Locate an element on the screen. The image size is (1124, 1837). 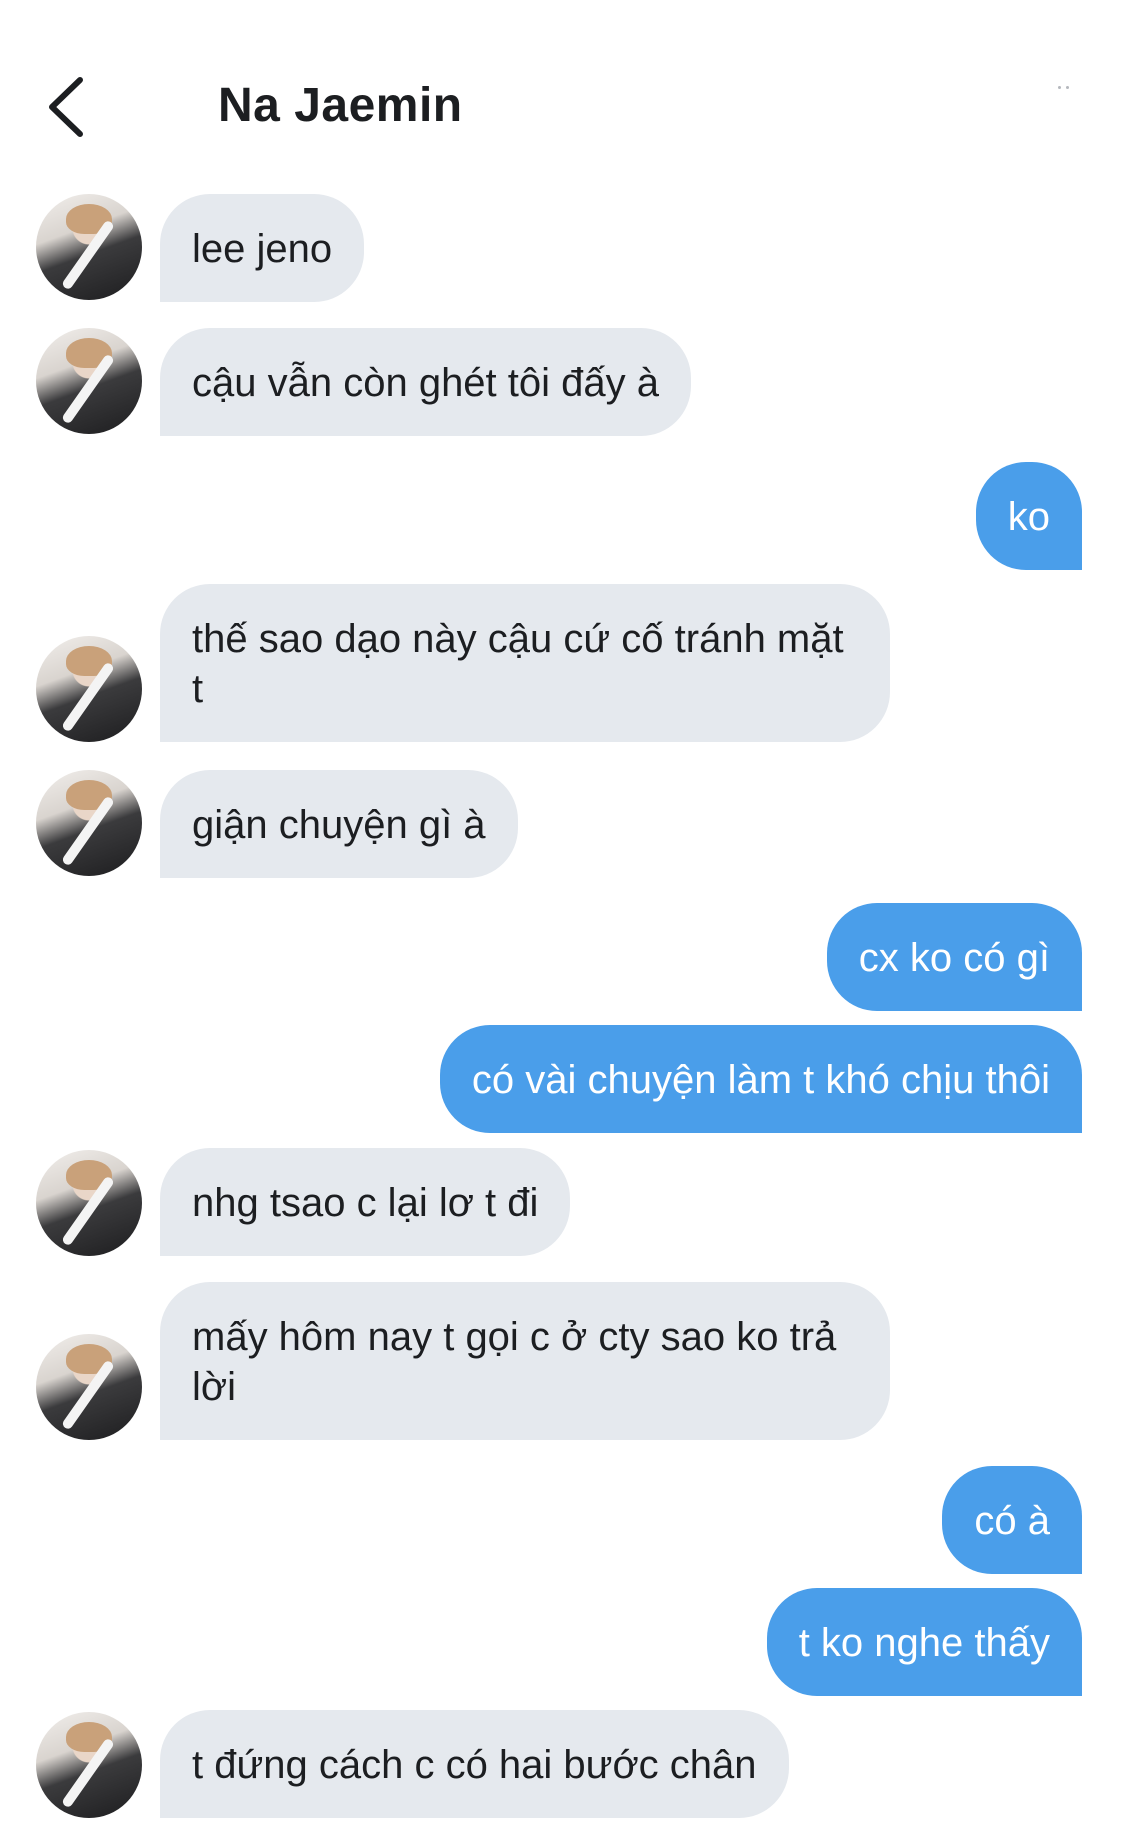
incoming-message: mấy hôm nay t gọi c ở cty sao ko trả lời is located at coordinates (525, 1361).